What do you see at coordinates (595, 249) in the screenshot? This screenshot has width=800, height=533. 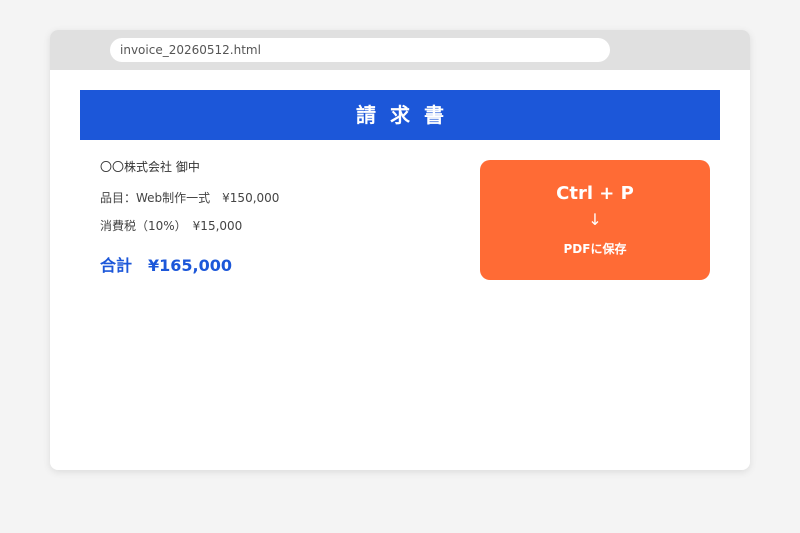 I see `save-pdf-label: PDFに保存` at bounding box center [595, 249].